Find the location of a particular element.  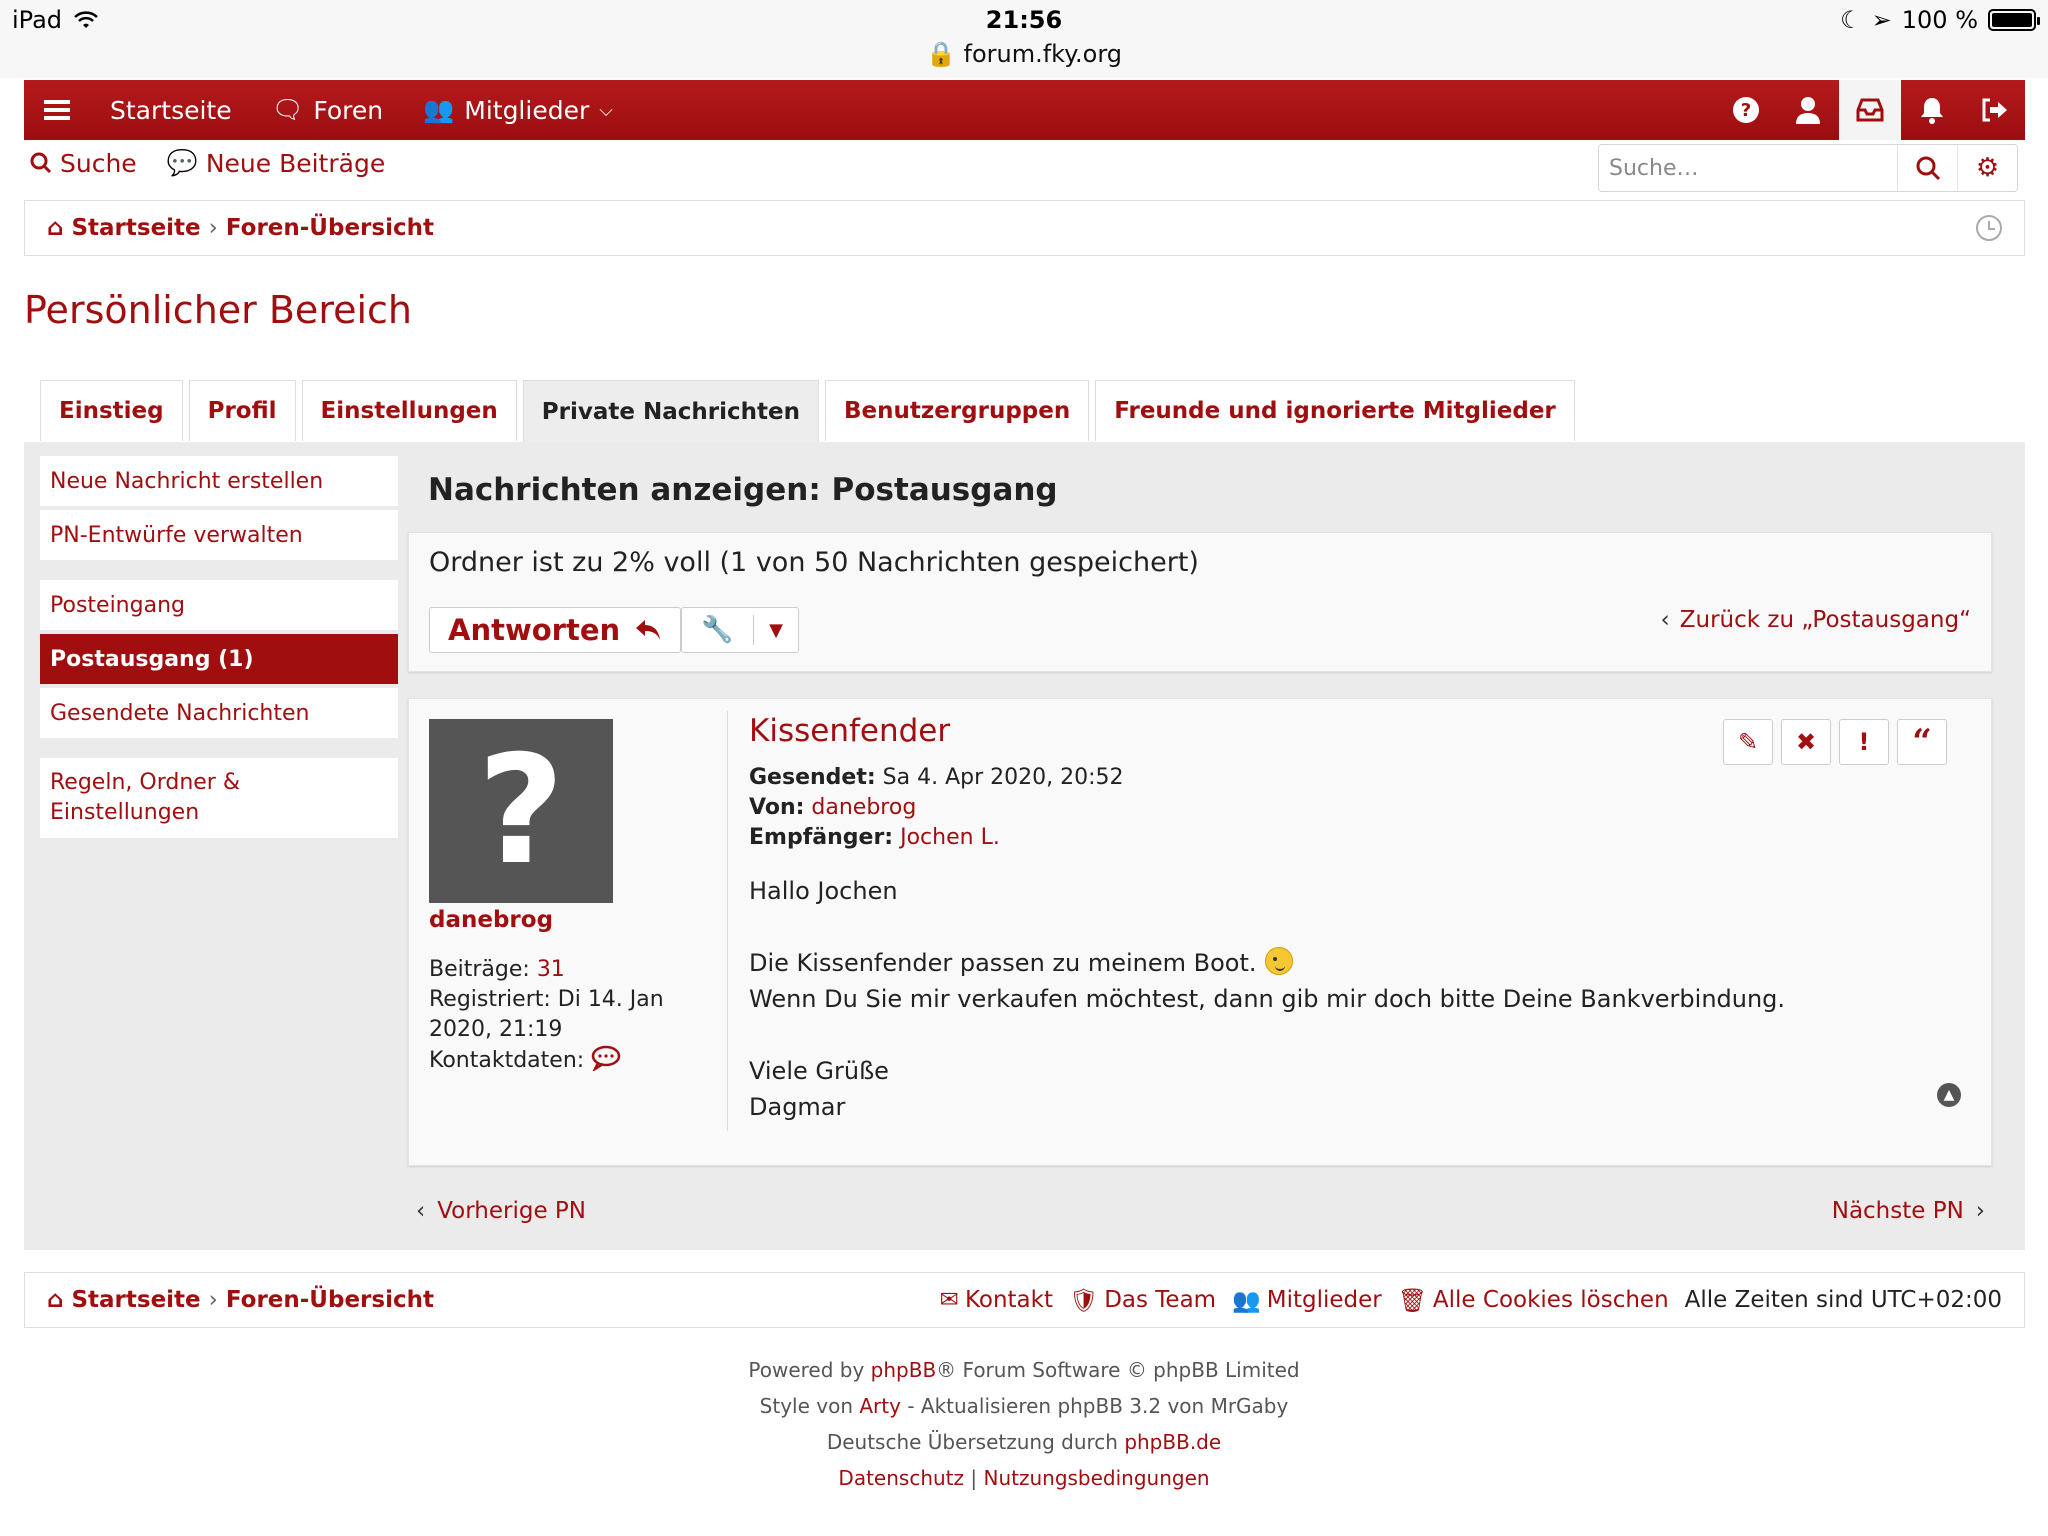

nav-icons: ? is located at coordinates (1870, 110).